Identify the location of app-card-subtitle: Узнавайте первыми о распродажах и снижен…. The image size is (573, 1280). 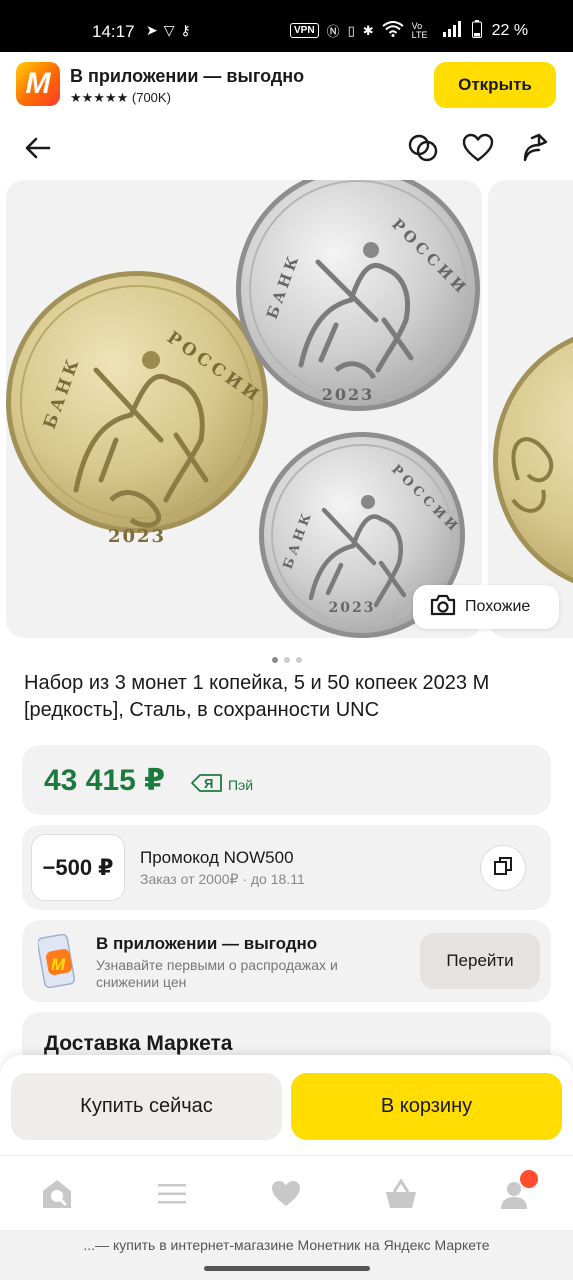
(217, 973).